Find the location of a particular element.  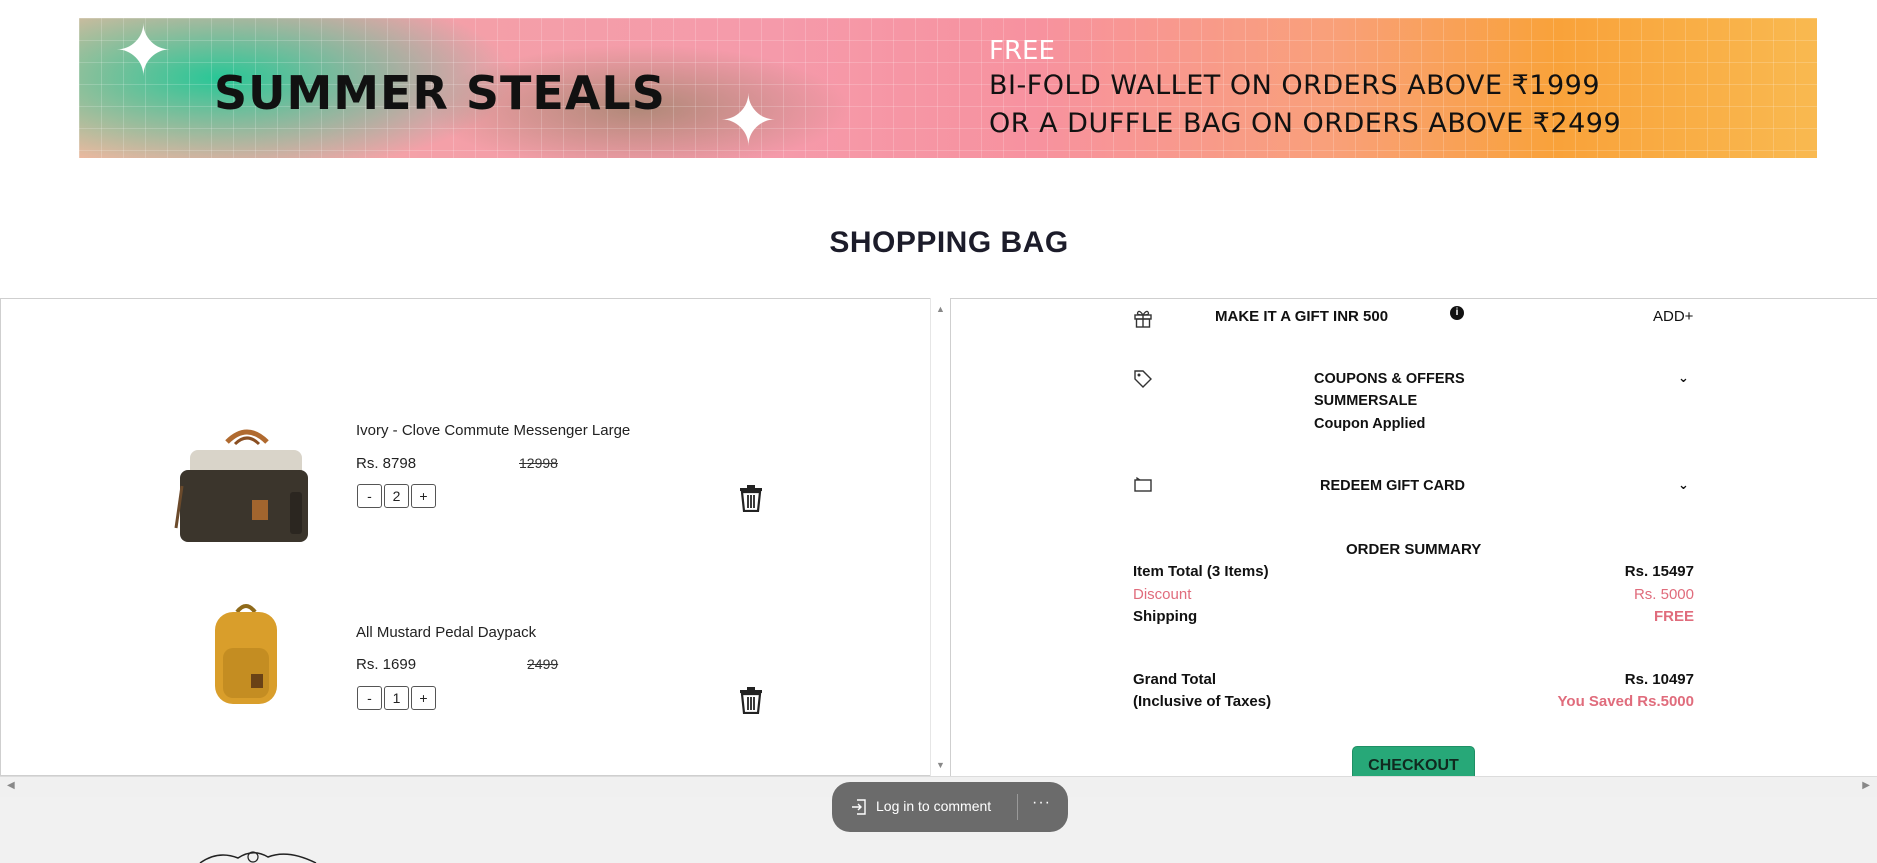

coupons-offers-label: COUPONS & OFFERS is located at coordinates (1389, 379).